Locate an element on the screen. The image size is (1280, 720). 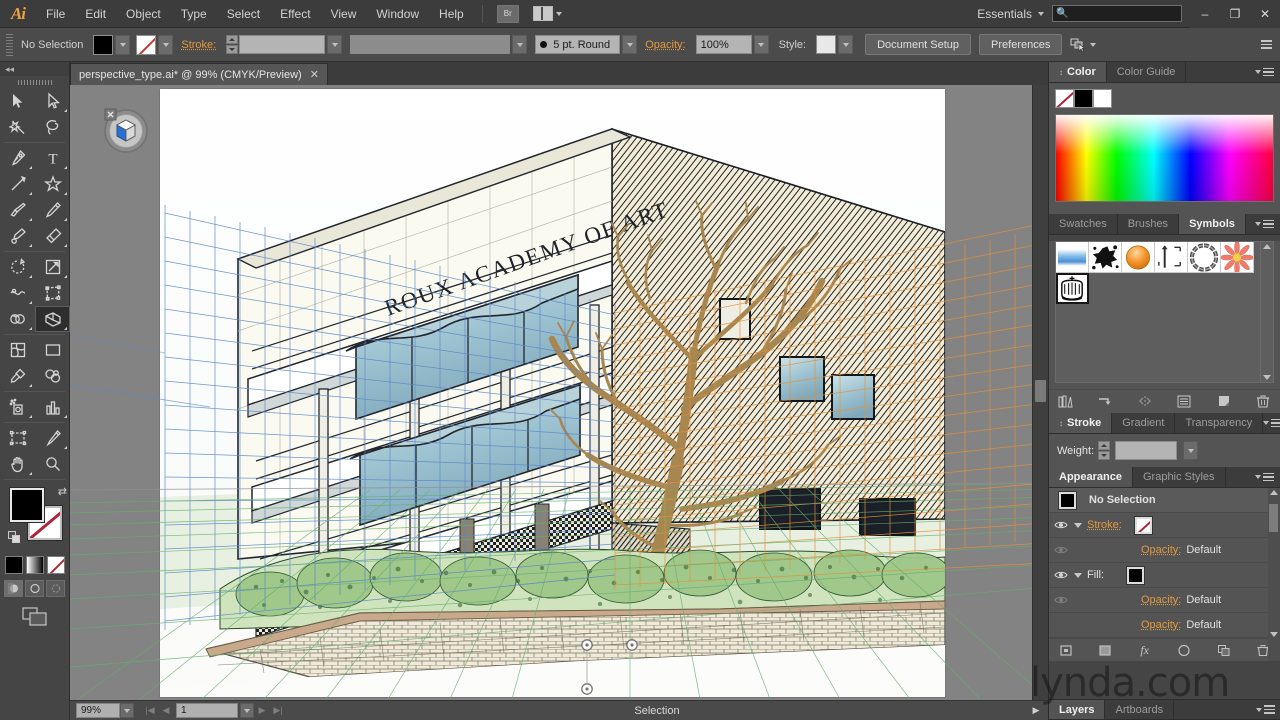
document-setup-button: Document Setup is located at coordinates (918, 44).